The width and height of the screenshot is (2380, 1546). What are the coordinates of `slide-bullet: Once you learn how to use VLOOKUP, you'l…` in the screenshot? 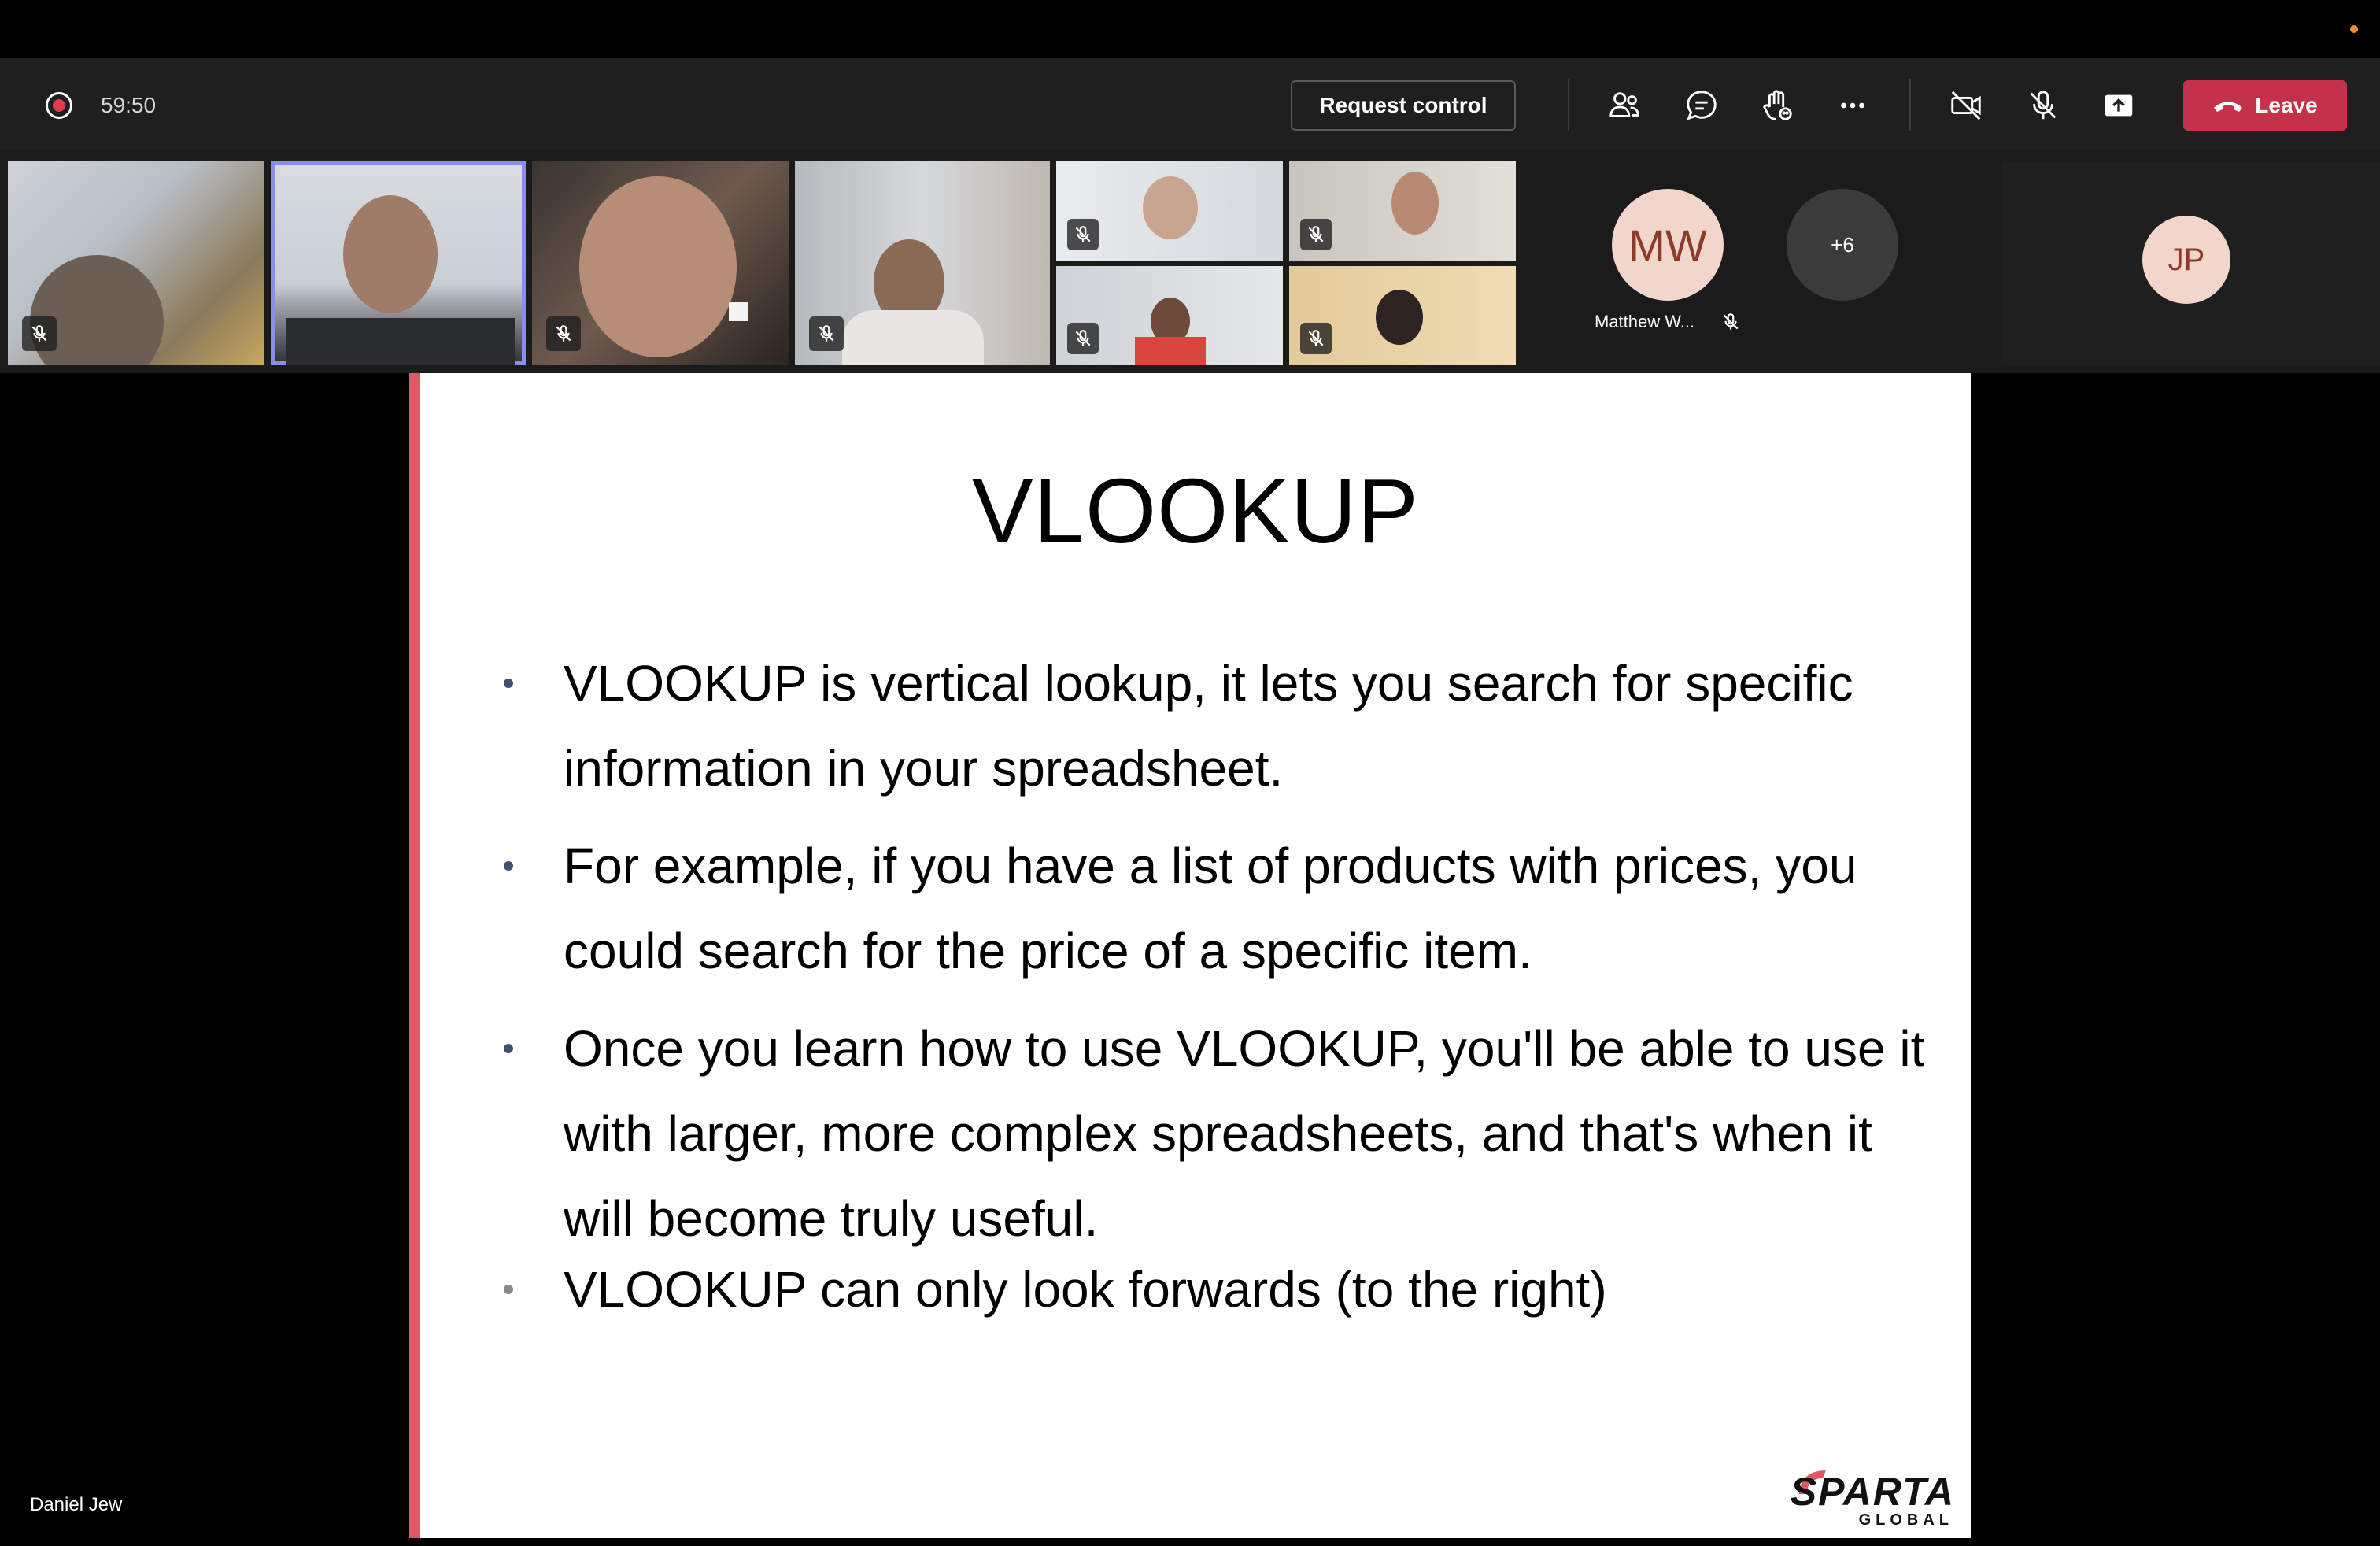 It's located at (1215, 1133).